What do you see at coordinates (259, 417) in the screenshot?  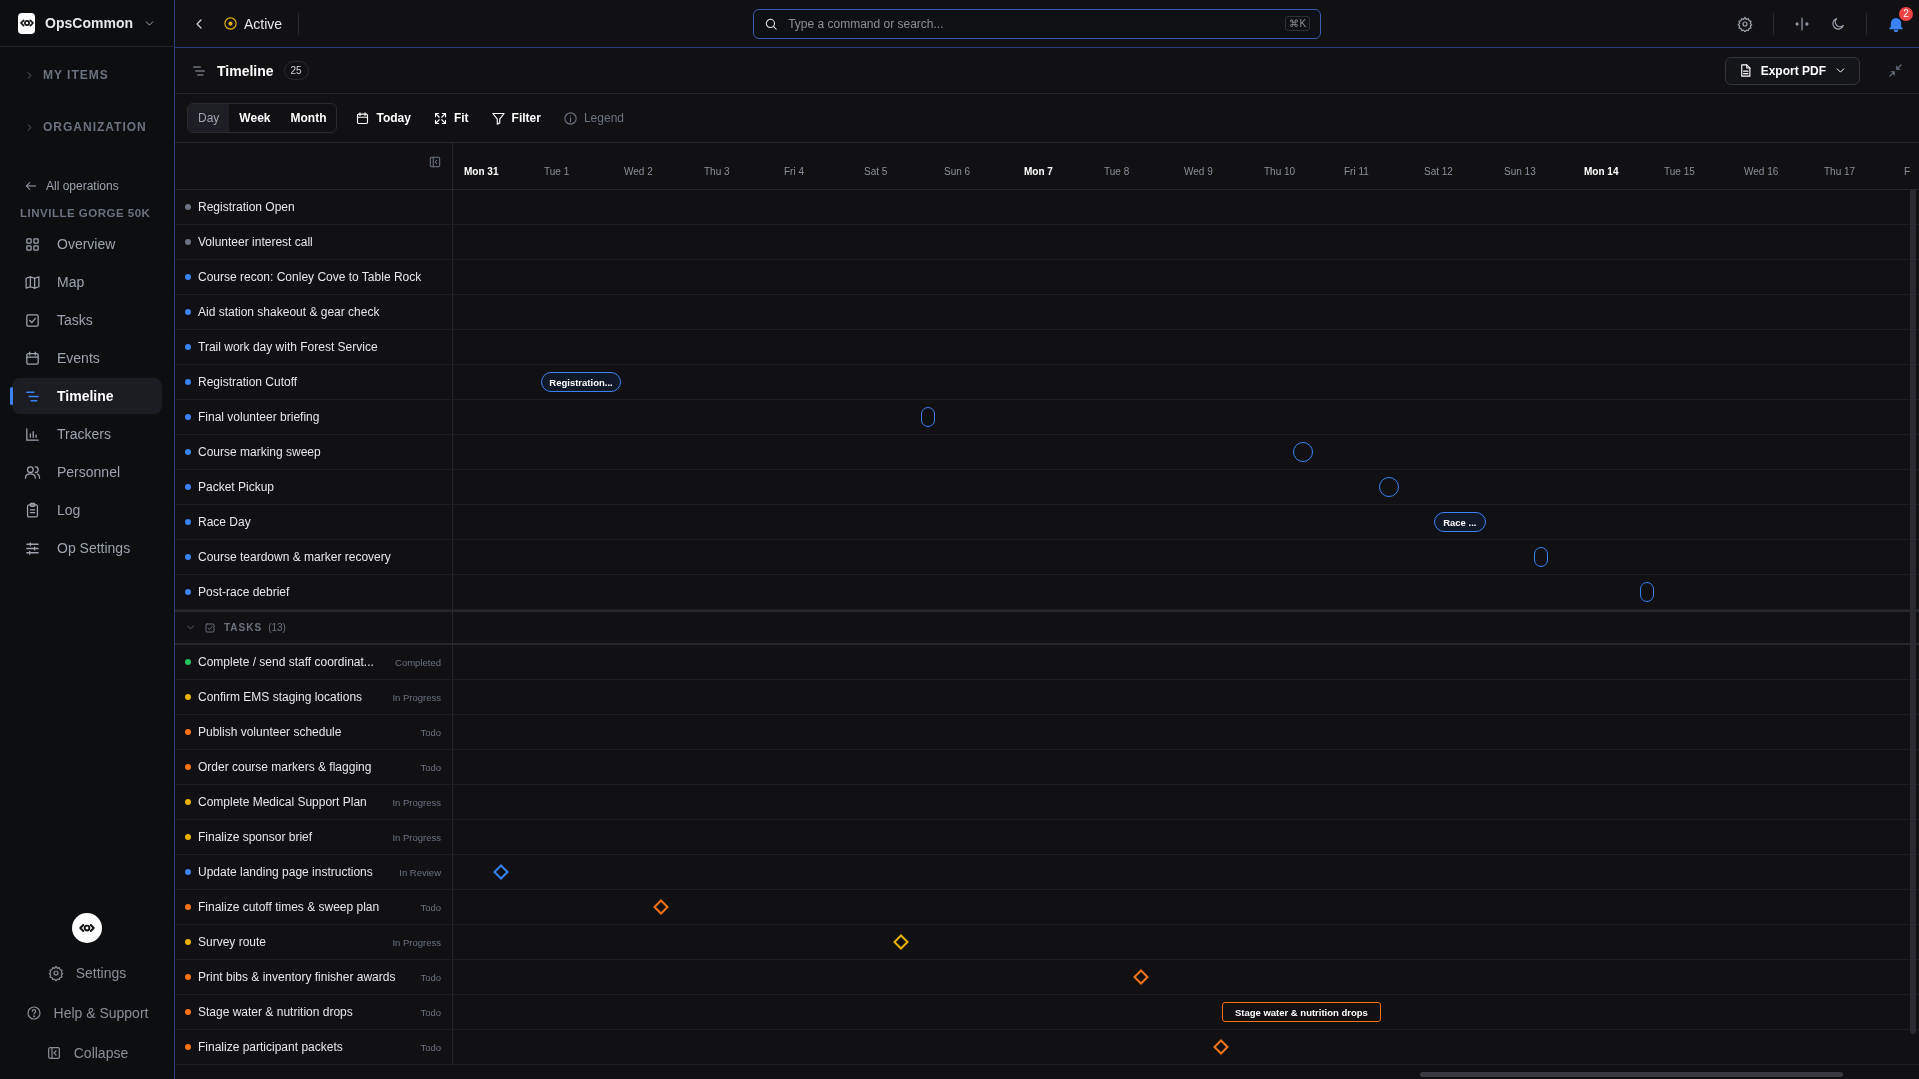 I see `event-name: Final volunteer briefing` at bounding box center [259, 417].